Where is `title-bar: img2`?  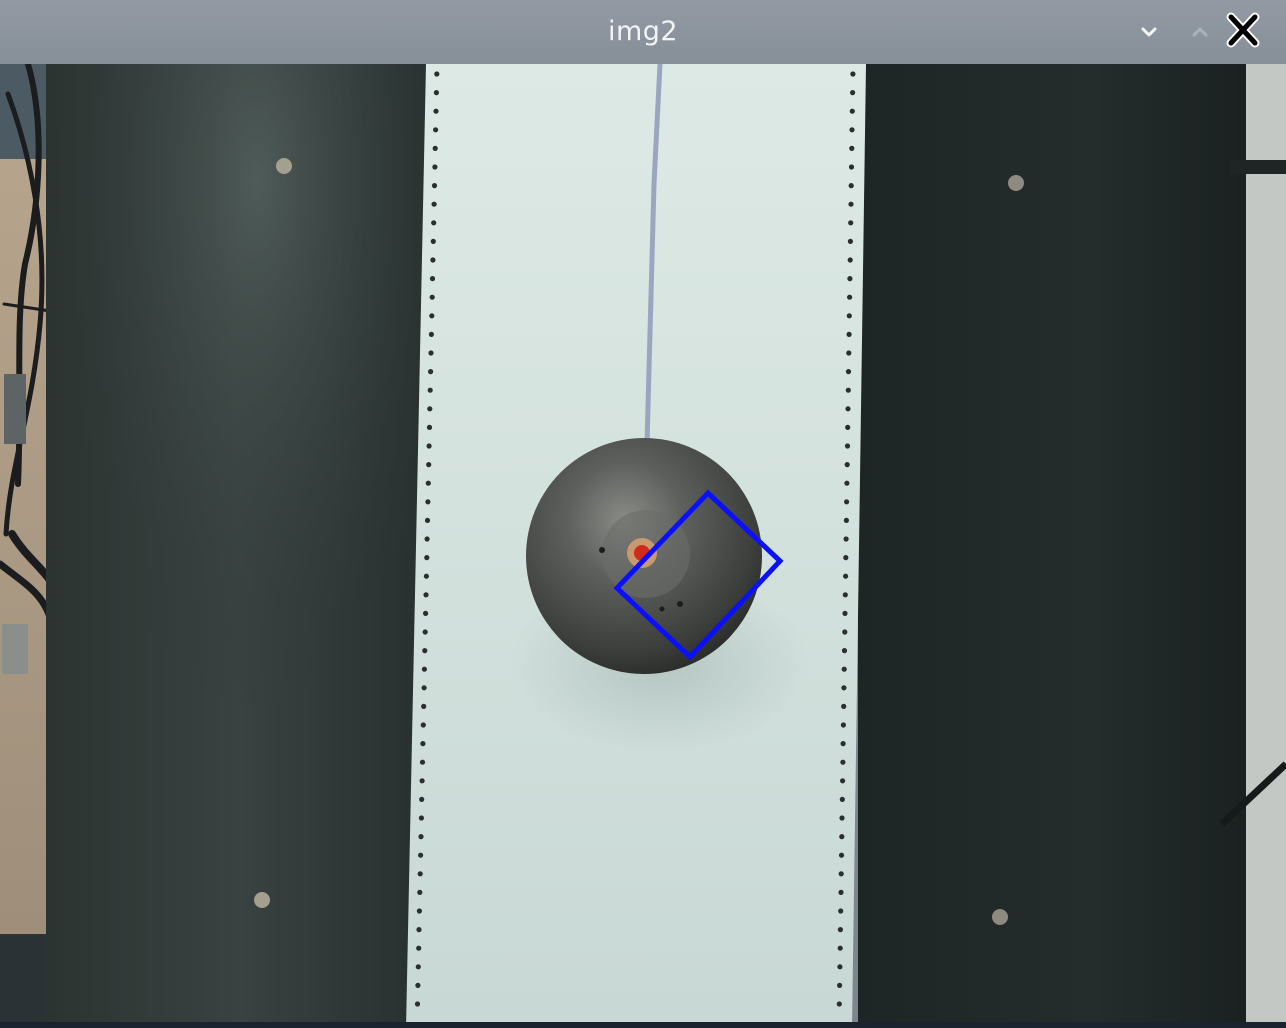 title-bar: img2 is located at coordinates (643, 32).